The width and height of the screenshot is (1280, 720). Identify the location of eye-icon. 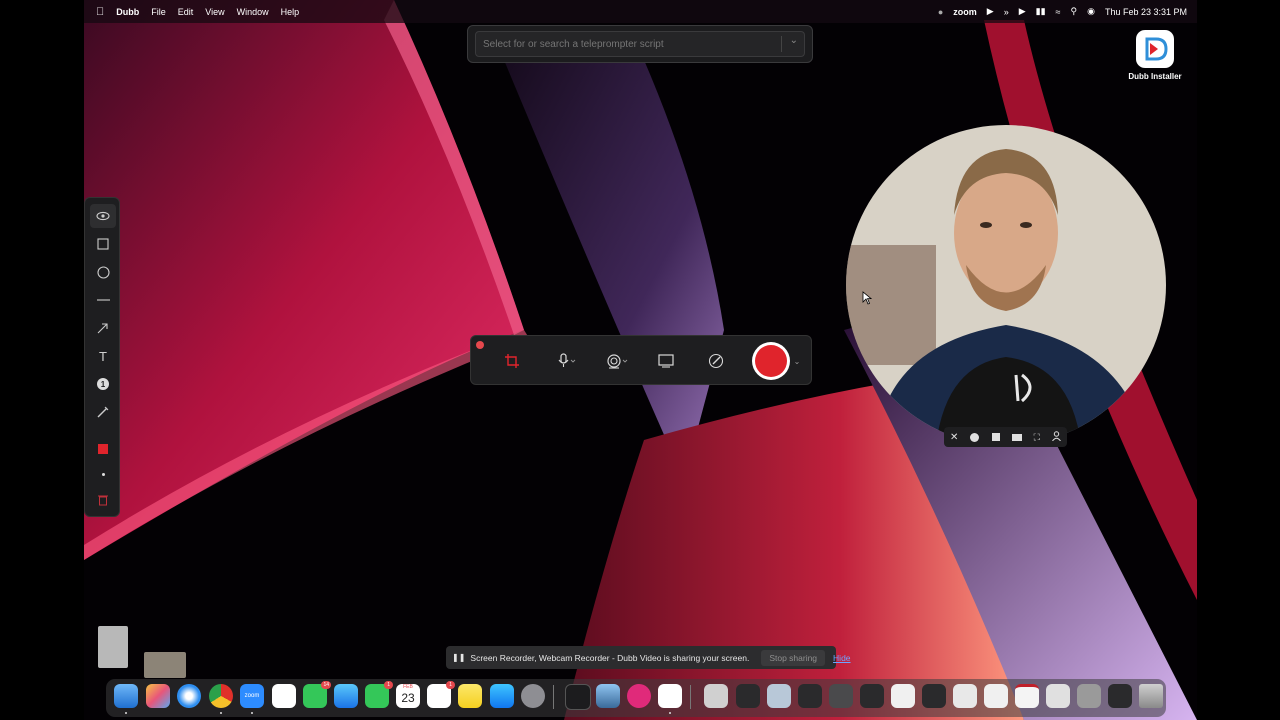
(103, 216).